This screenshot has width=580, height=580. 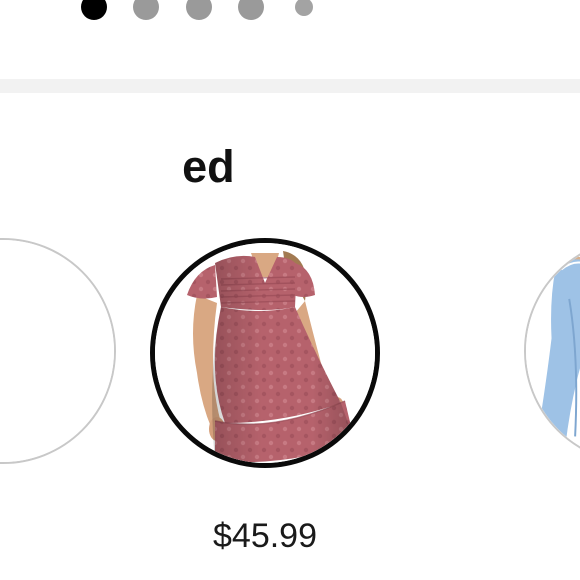 I want to click on pink-dress-image, so click(x=265, y=353).